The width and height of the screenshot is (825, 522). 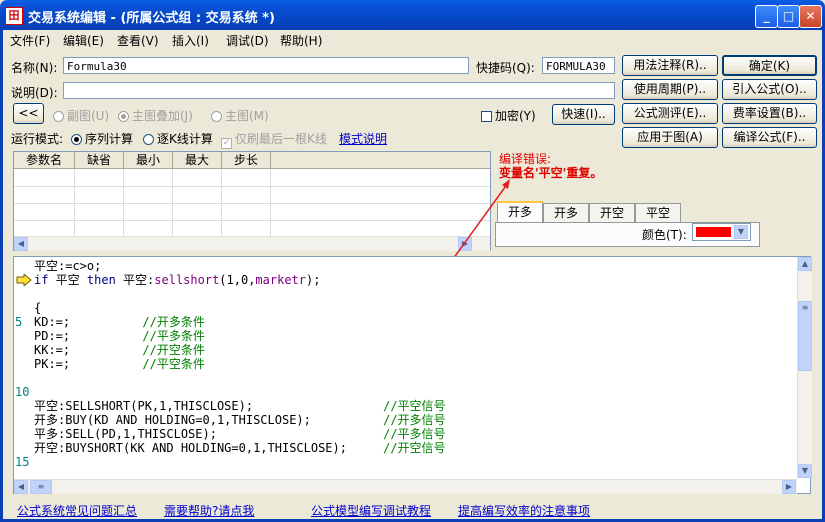 What do you see at coordinates (301, 40) in the screenshot?
I see `menu-help: 帮助(H)` at bounding box center [301, 40].